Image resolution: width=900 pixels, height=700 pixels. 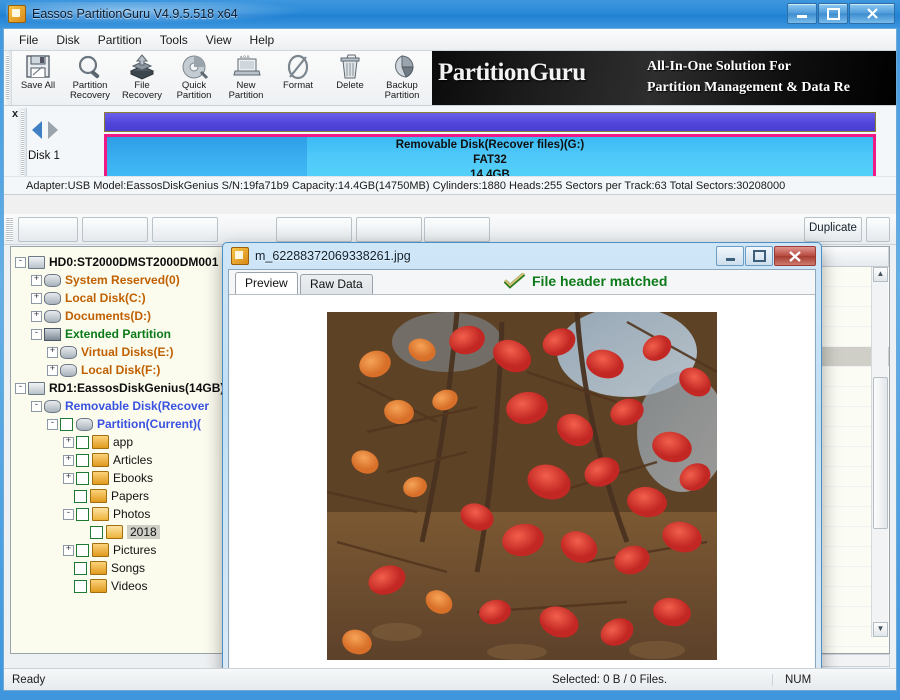 What do you see at coordinates (246, 78) in the screenshot?
I see `toolbar-new-partition-button: z-0-0- New Partition` at bounding box center [246, 78].